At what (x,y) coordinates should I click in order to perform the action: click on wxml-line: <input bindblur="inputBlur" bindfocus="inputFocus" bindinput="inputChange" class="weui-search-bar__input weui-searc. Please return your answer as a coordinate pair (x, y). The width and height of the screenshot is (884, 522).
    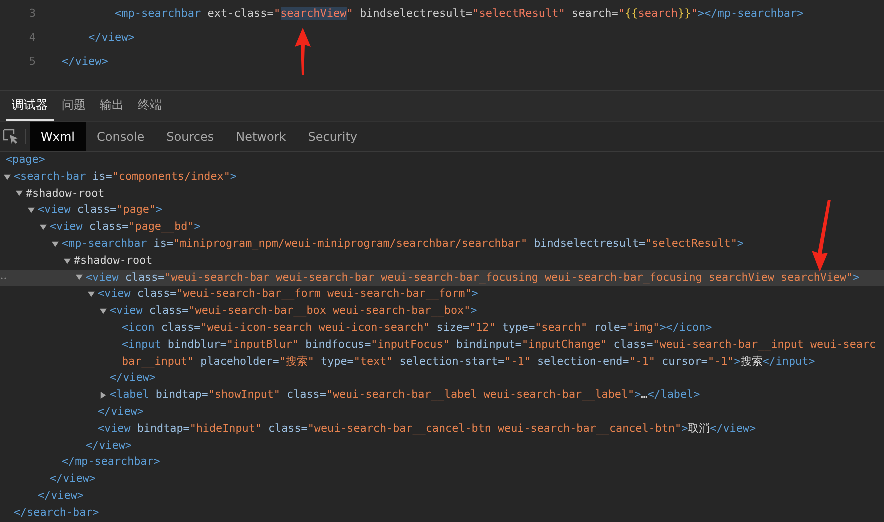
    Looking at the image, I should click on (499, 344).